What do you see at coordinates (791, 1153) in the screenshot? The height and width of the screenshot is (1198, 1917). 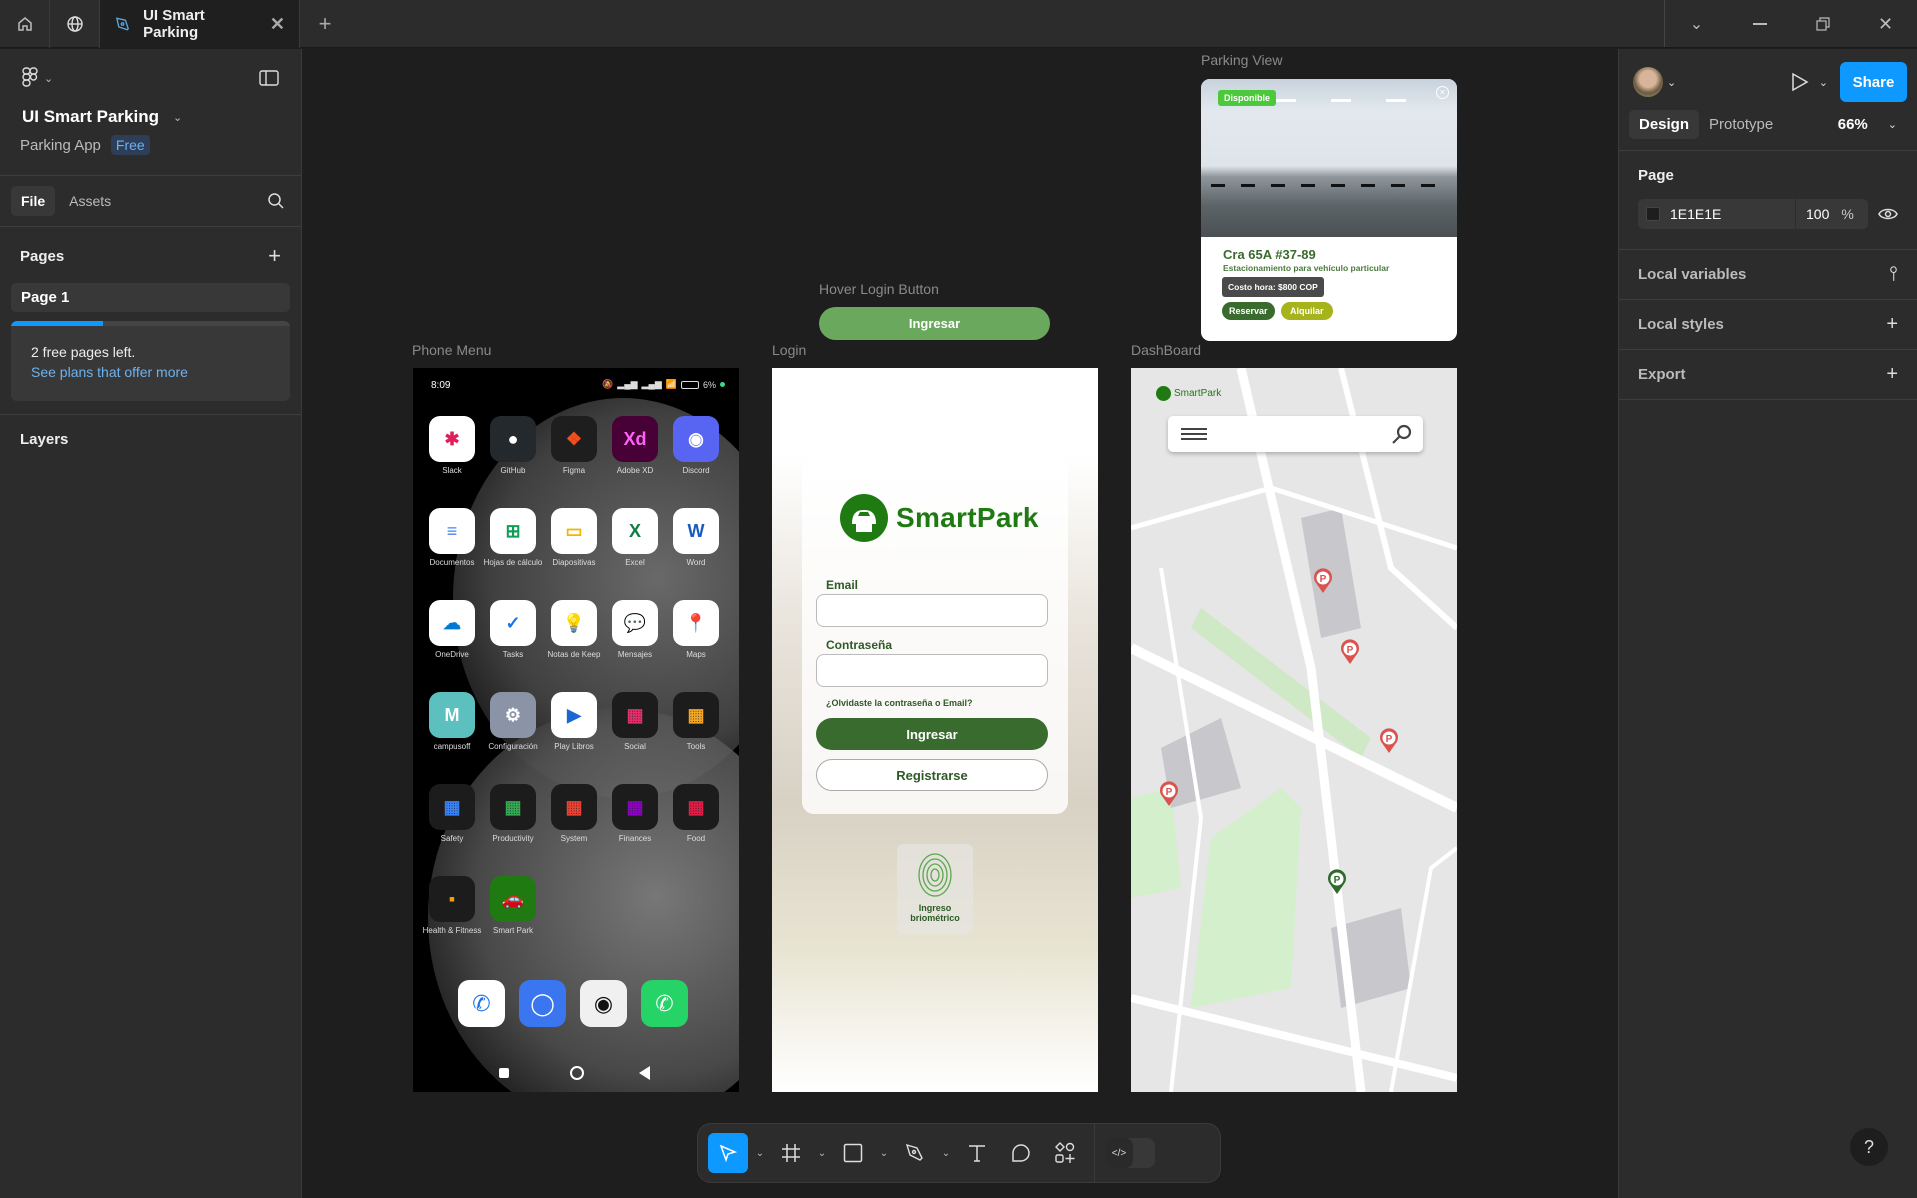 I see `frame-tool` at bounding box center [791, 1153].